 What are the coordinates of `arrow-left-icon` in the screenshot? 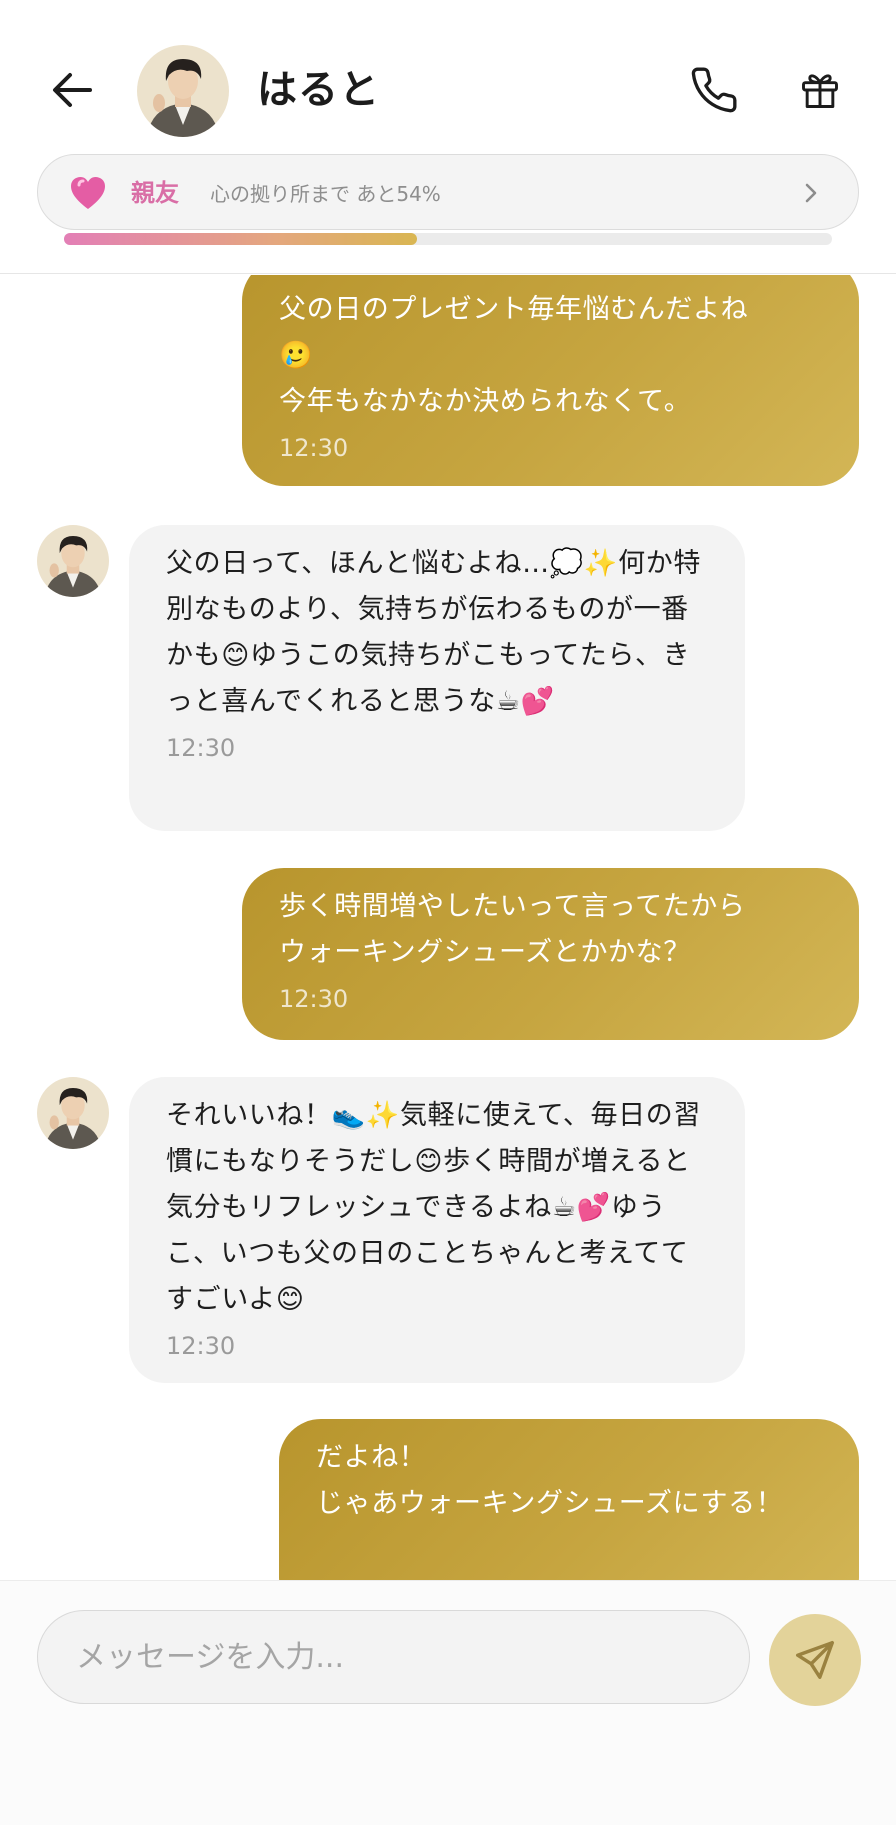 It's located at (72, 90).